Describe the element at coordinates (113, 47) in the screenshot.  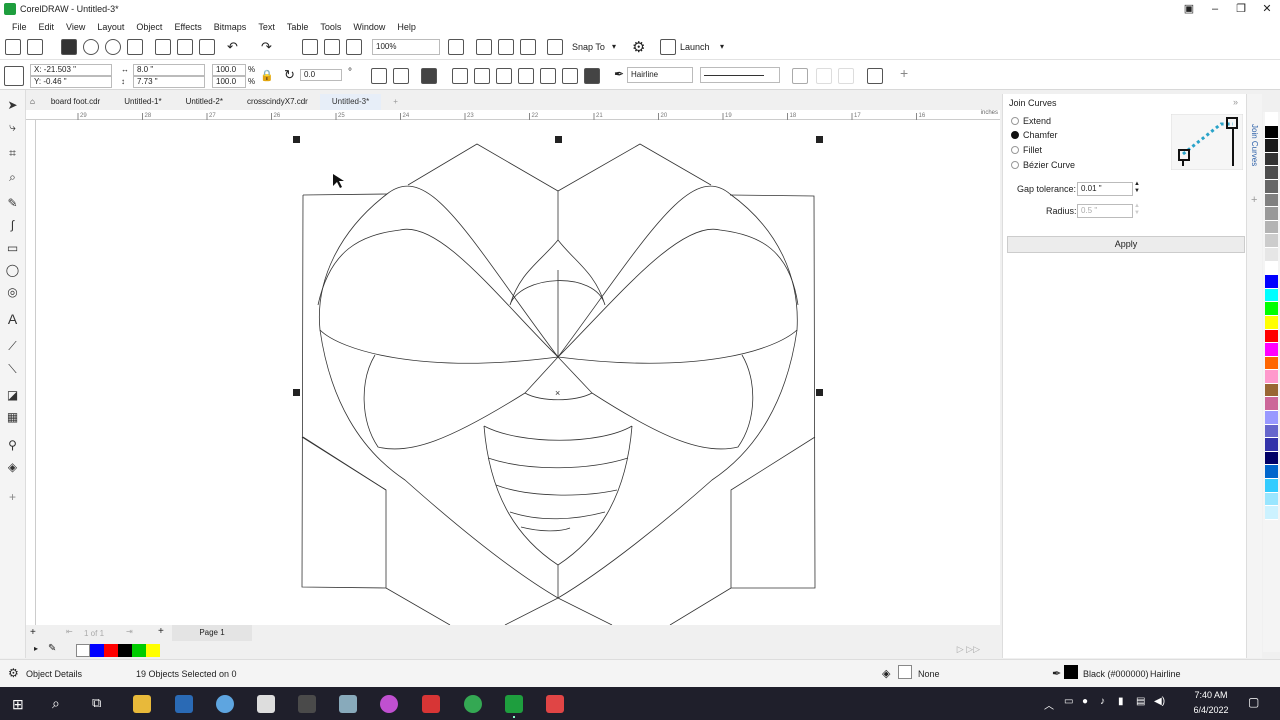
I see `cloud-save-icon` at that location.